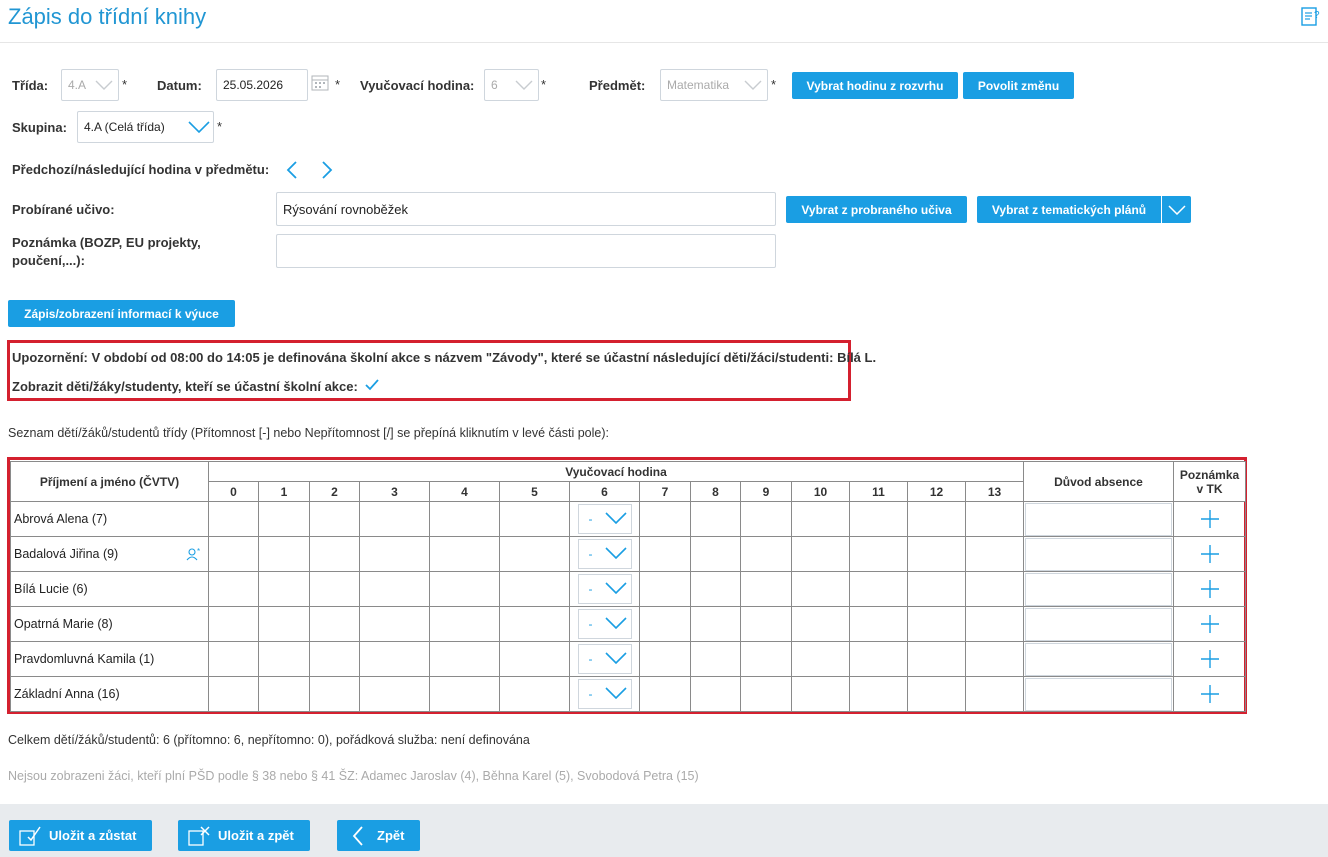  What do you see at coordinates (1018, 85) in the screenshot?
I see `allow-change-button: Povolit změnu` at bounding box center [1018, 85].